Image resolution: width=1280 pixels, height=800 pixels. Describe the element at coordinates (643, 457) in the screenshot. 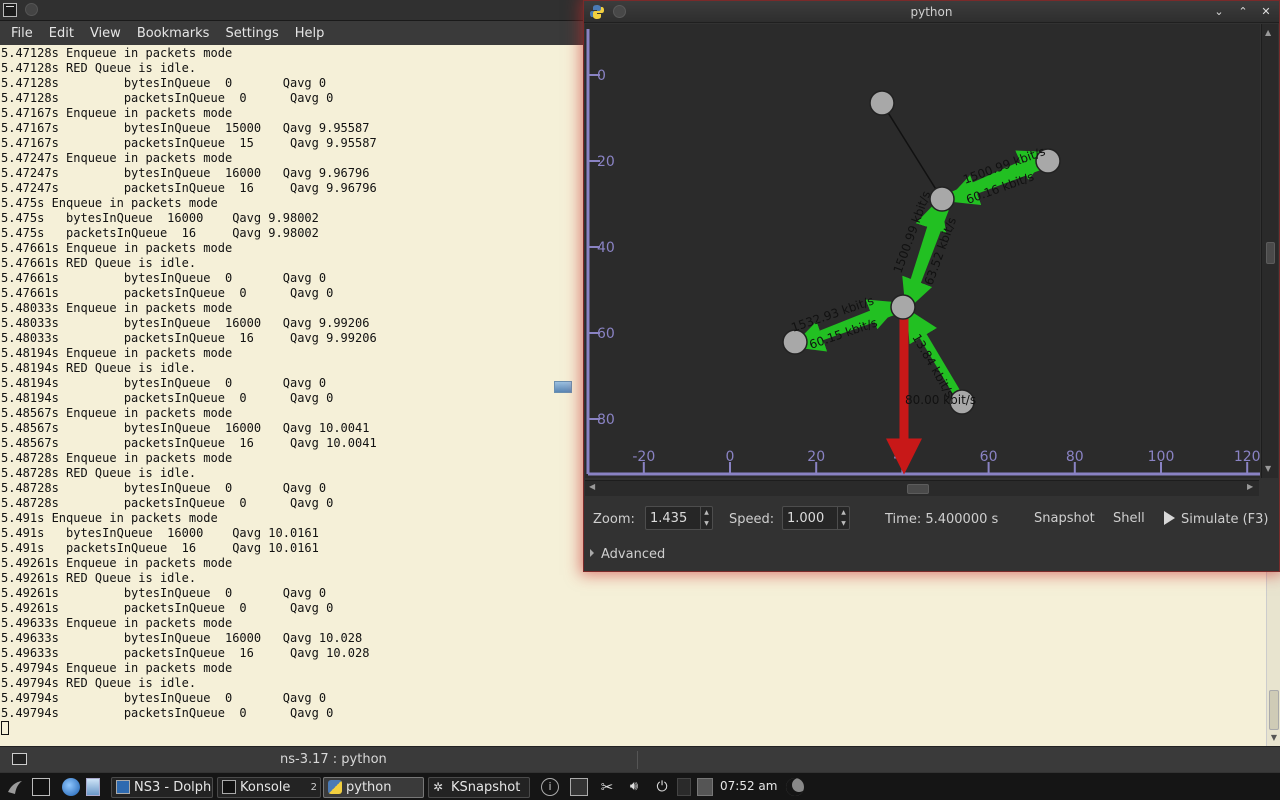

I see `x-tick-label: -20` at that location.